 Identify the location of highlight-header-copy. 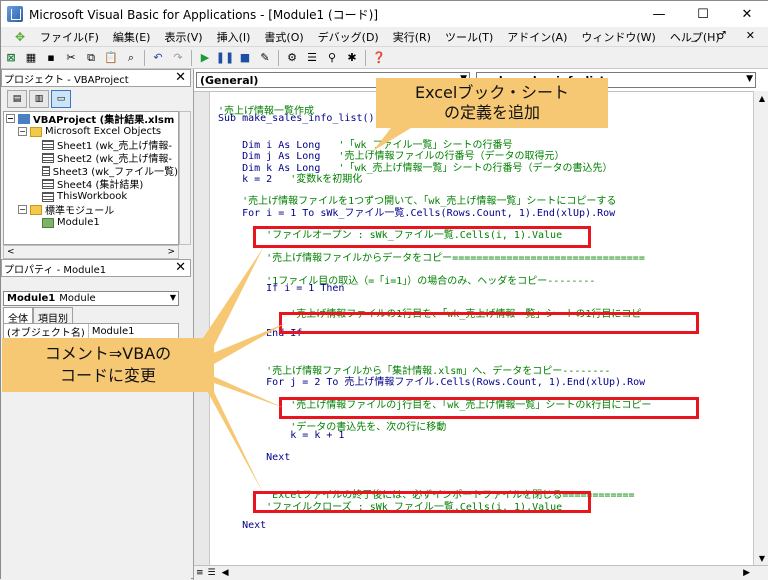
(489, 323).